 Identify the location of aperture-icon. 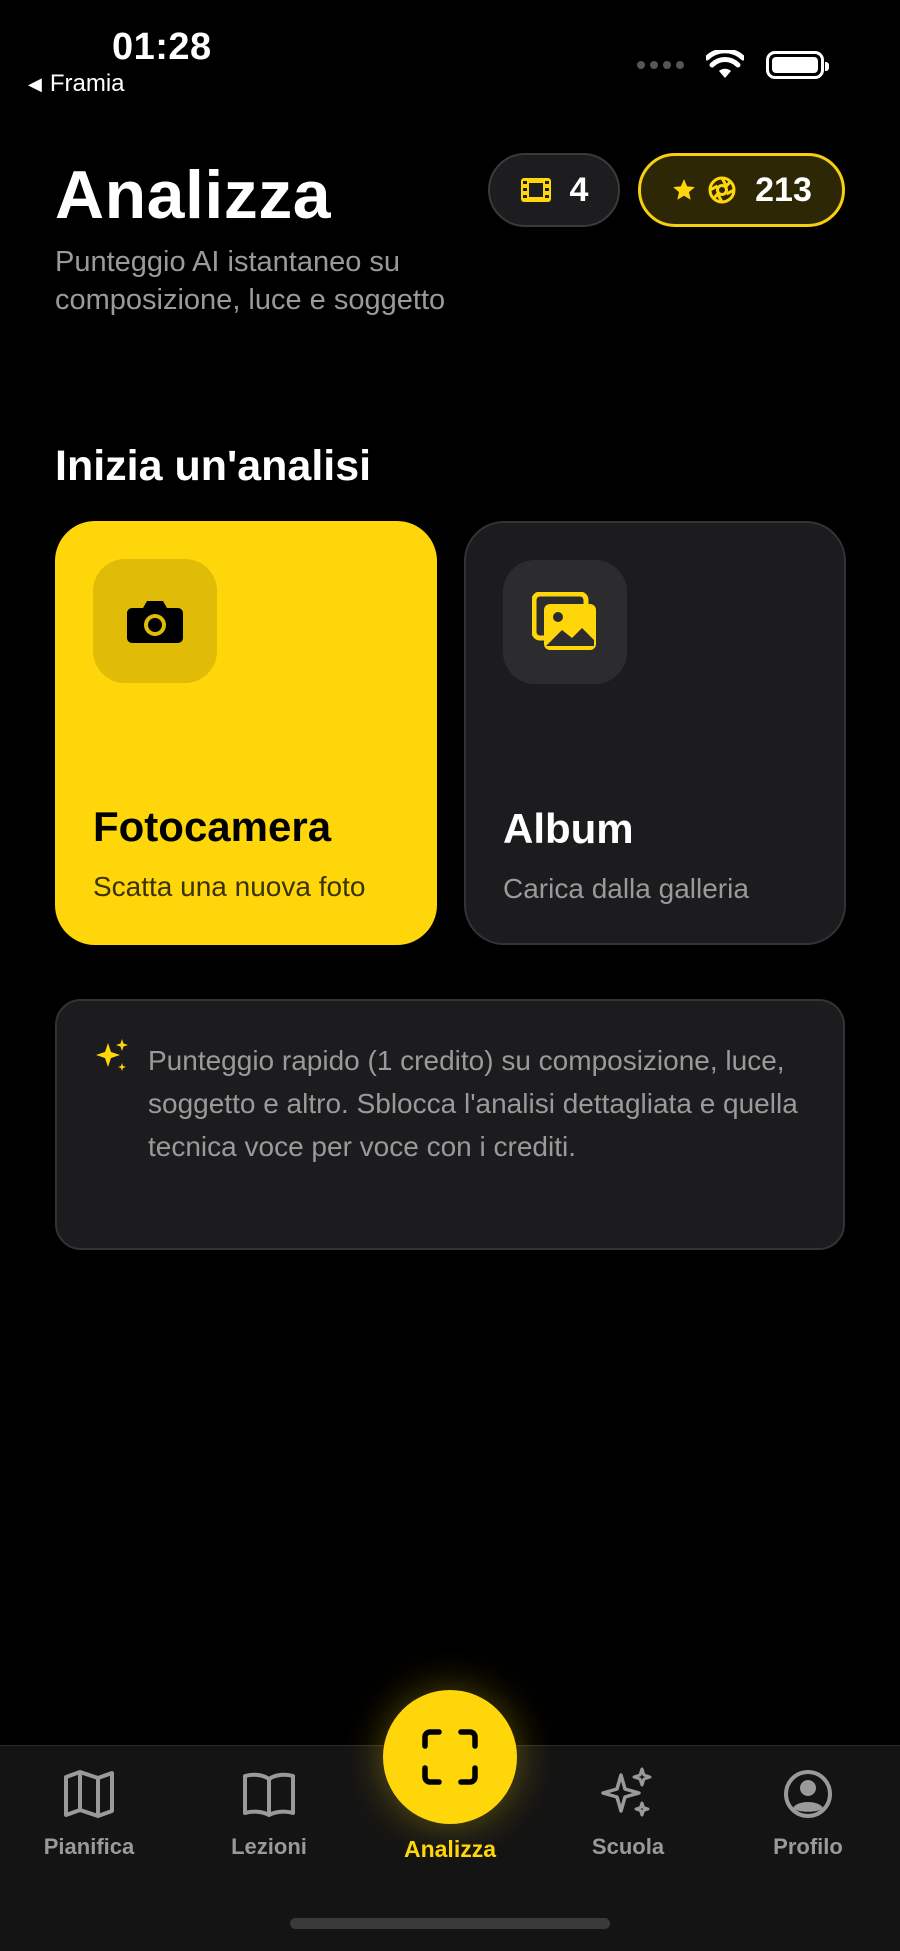
(722, 190).